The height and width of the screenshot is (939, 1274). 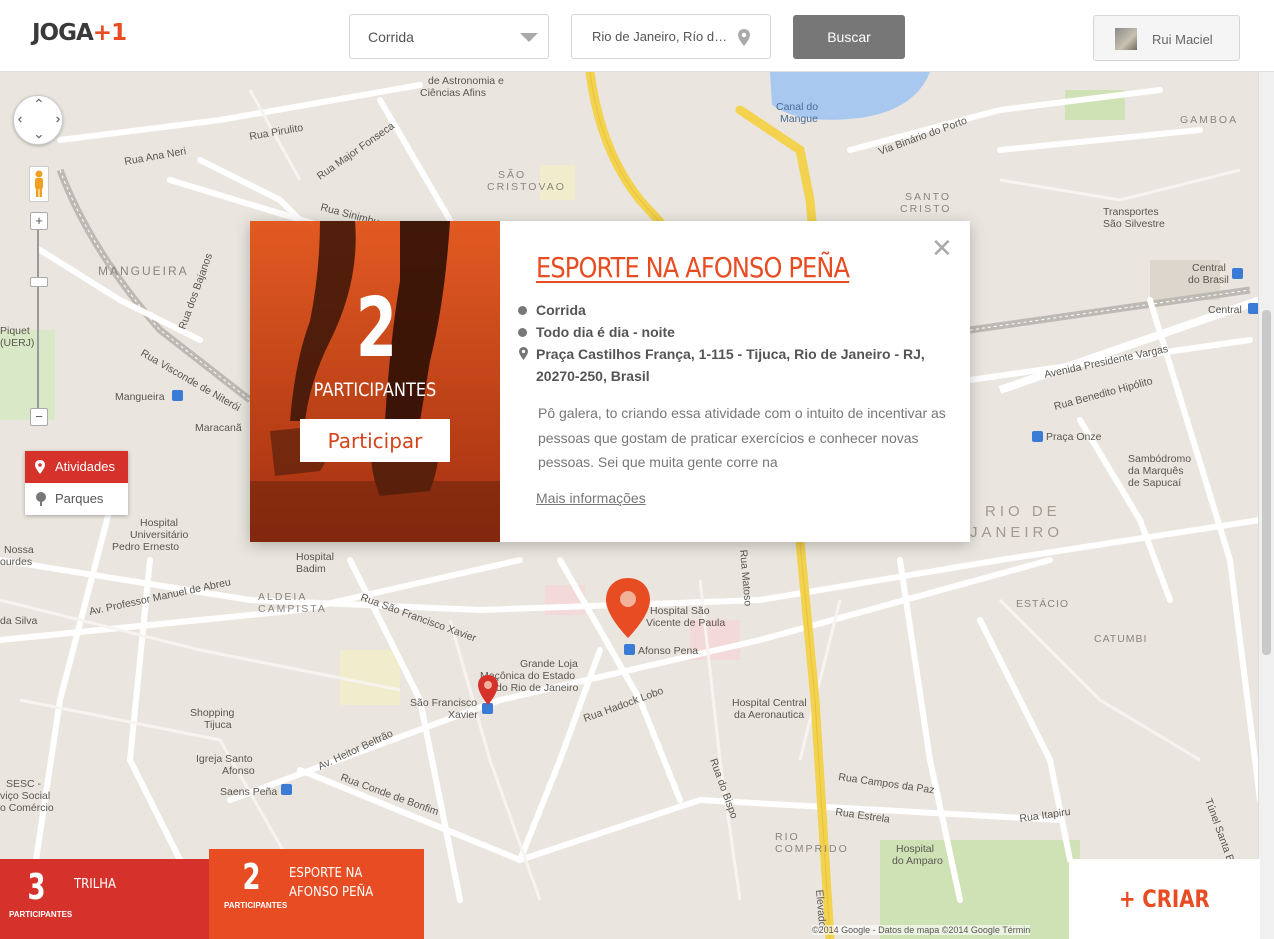 I want to click on map-label: o Comércio, so click(x=27, y=808).